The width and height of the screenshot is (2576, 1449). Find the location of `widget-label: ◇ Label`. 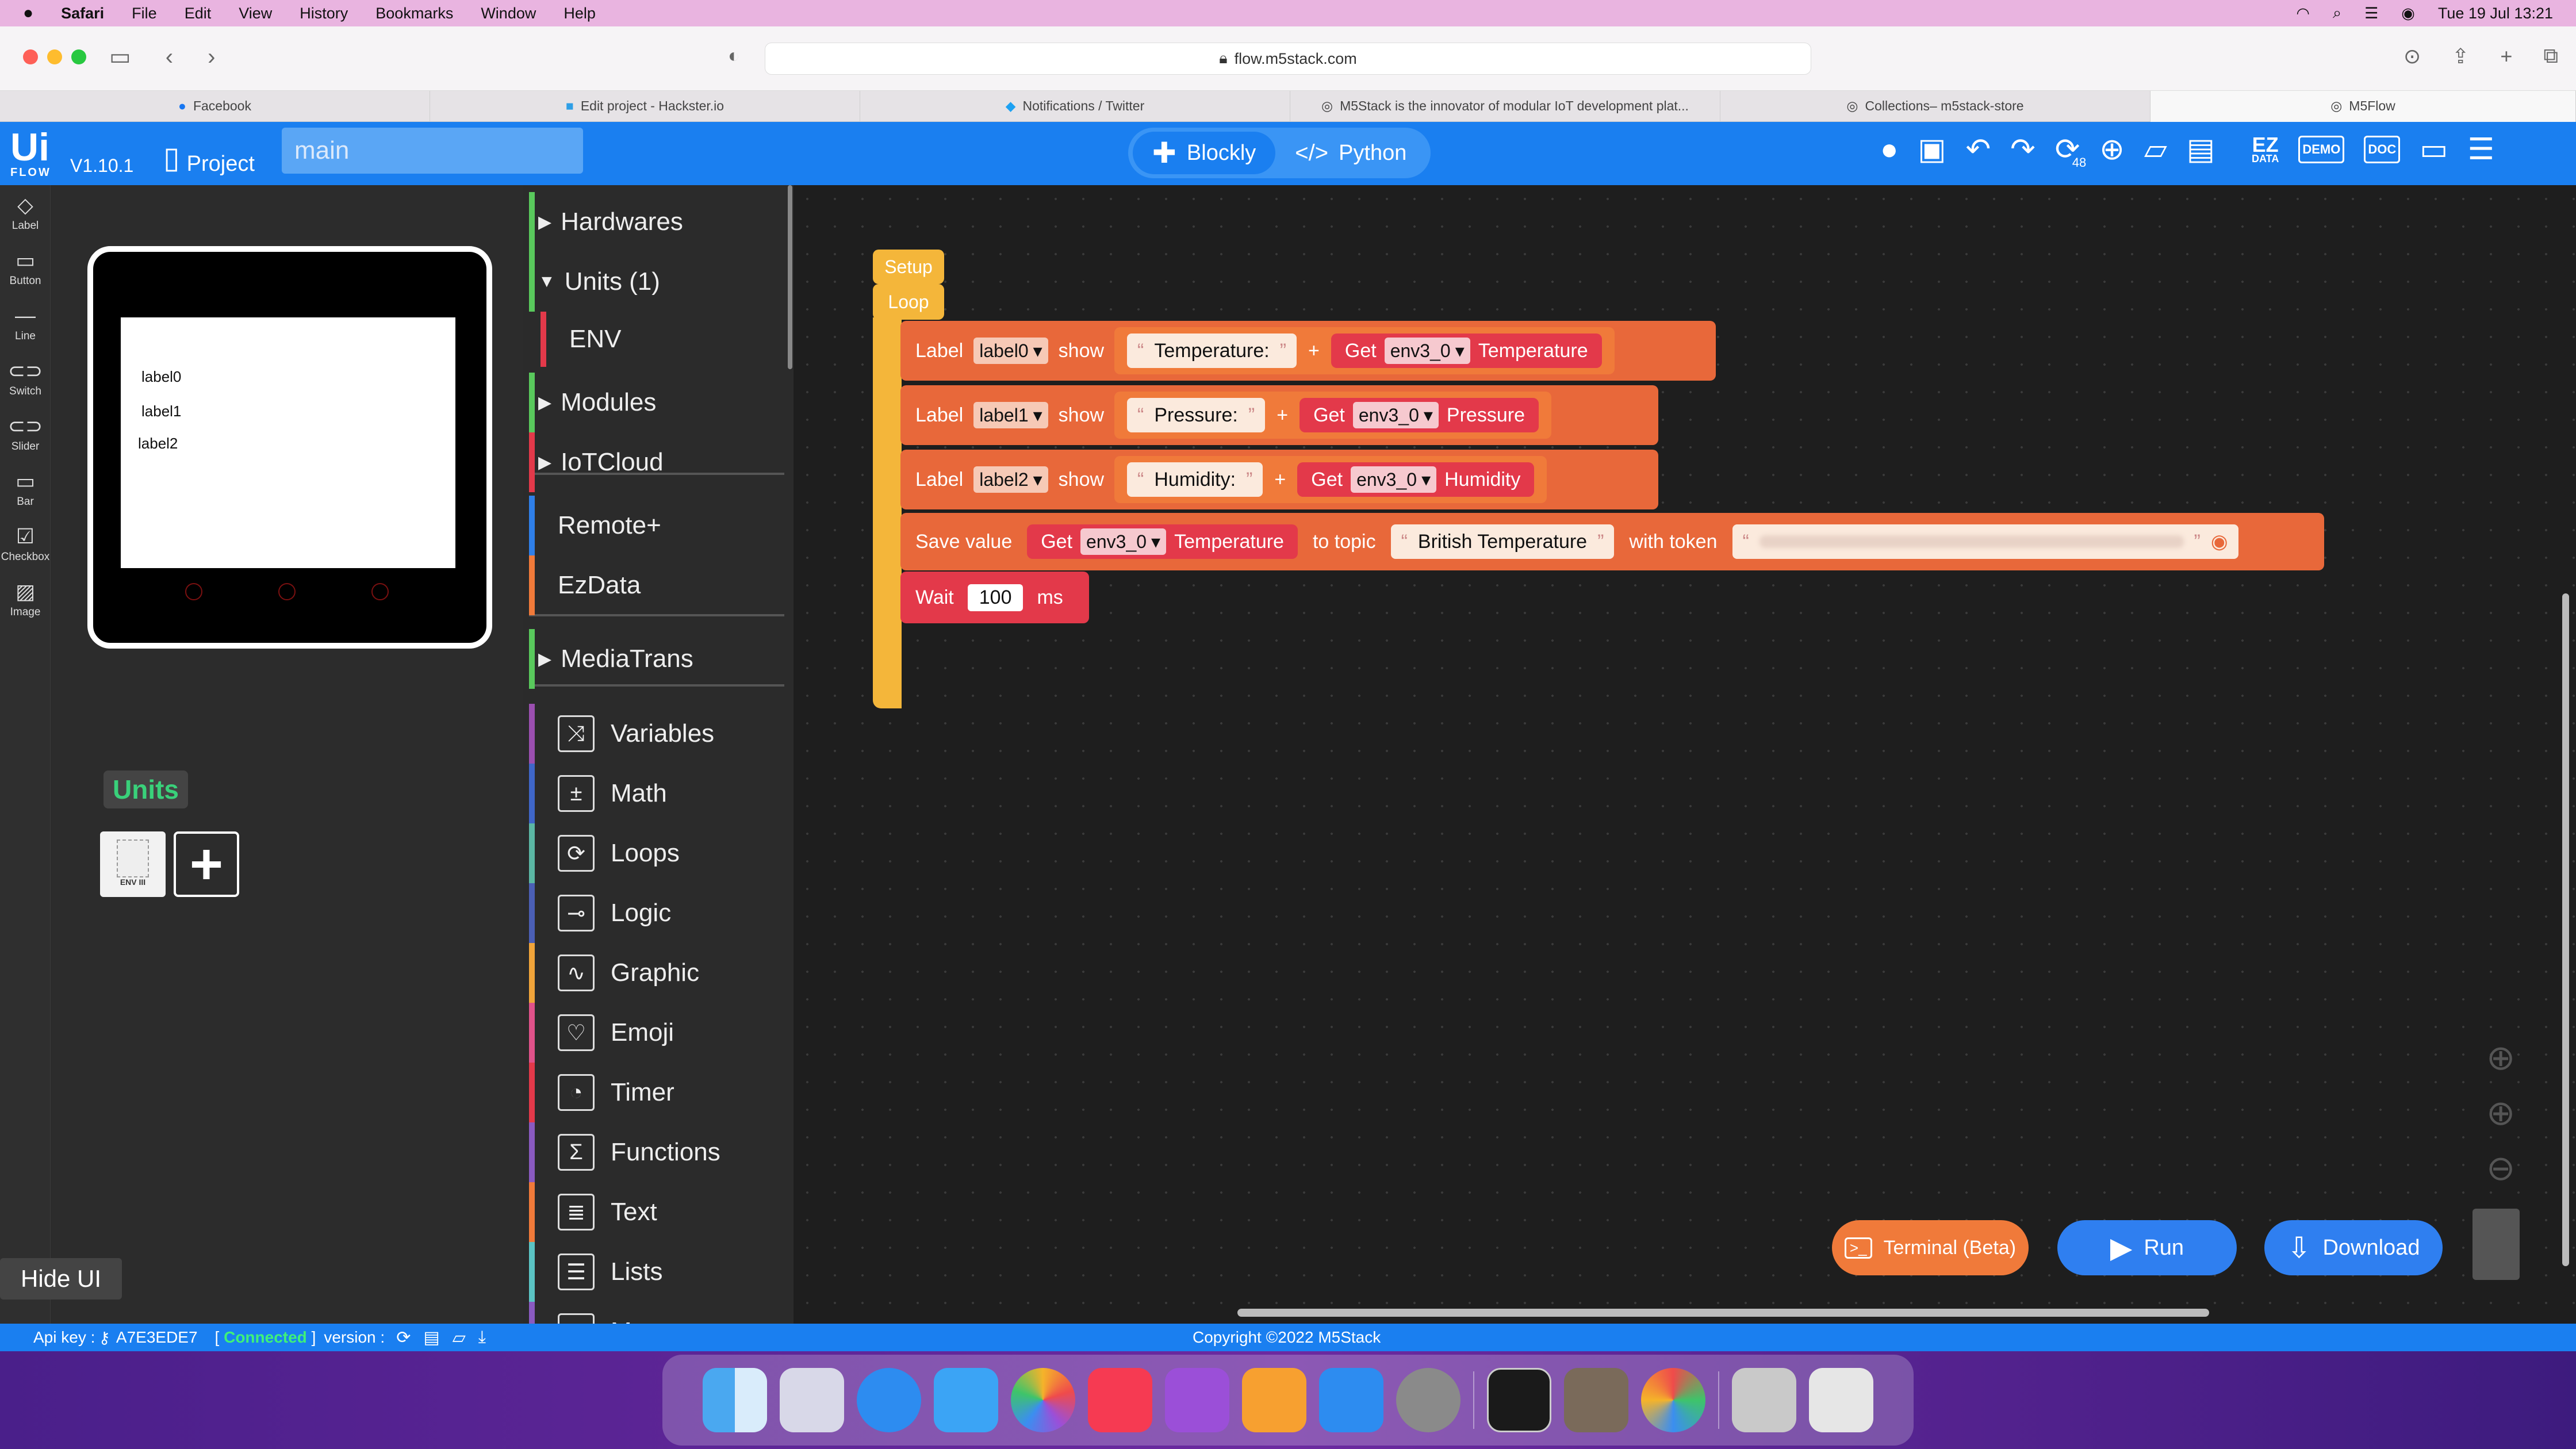

widget-label: ◇ Label is located at coordinates (25, 212).